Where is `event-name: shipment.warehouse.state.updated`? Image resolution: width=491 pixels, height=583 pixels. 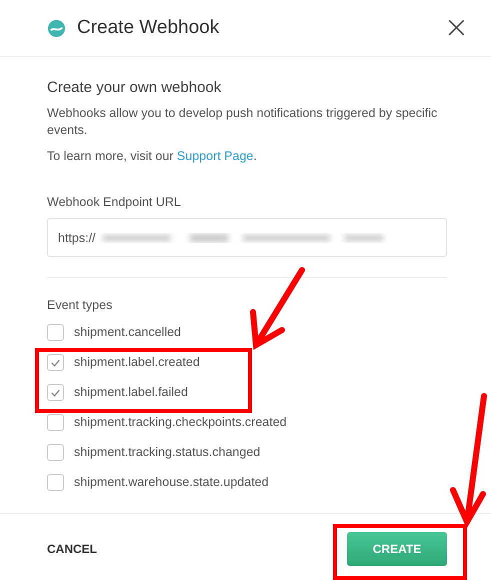 event-name: shipment.warehouse.state.updated is located at coordinates (171, 482).